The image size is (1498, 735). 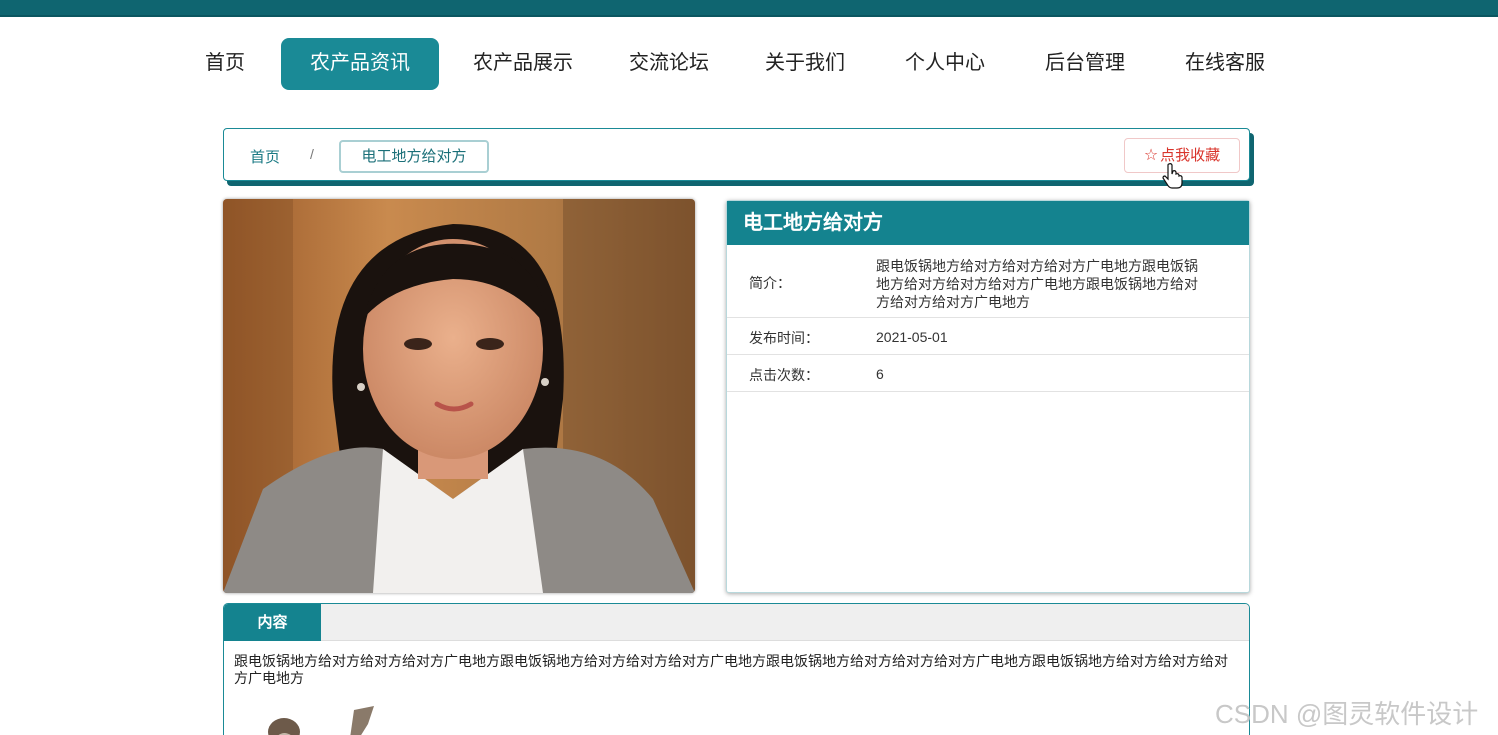 What do you see at coordinates (225, 64) in the screenshot?
I see `nav-item-home: 首页` at bounding box center [225, 64].